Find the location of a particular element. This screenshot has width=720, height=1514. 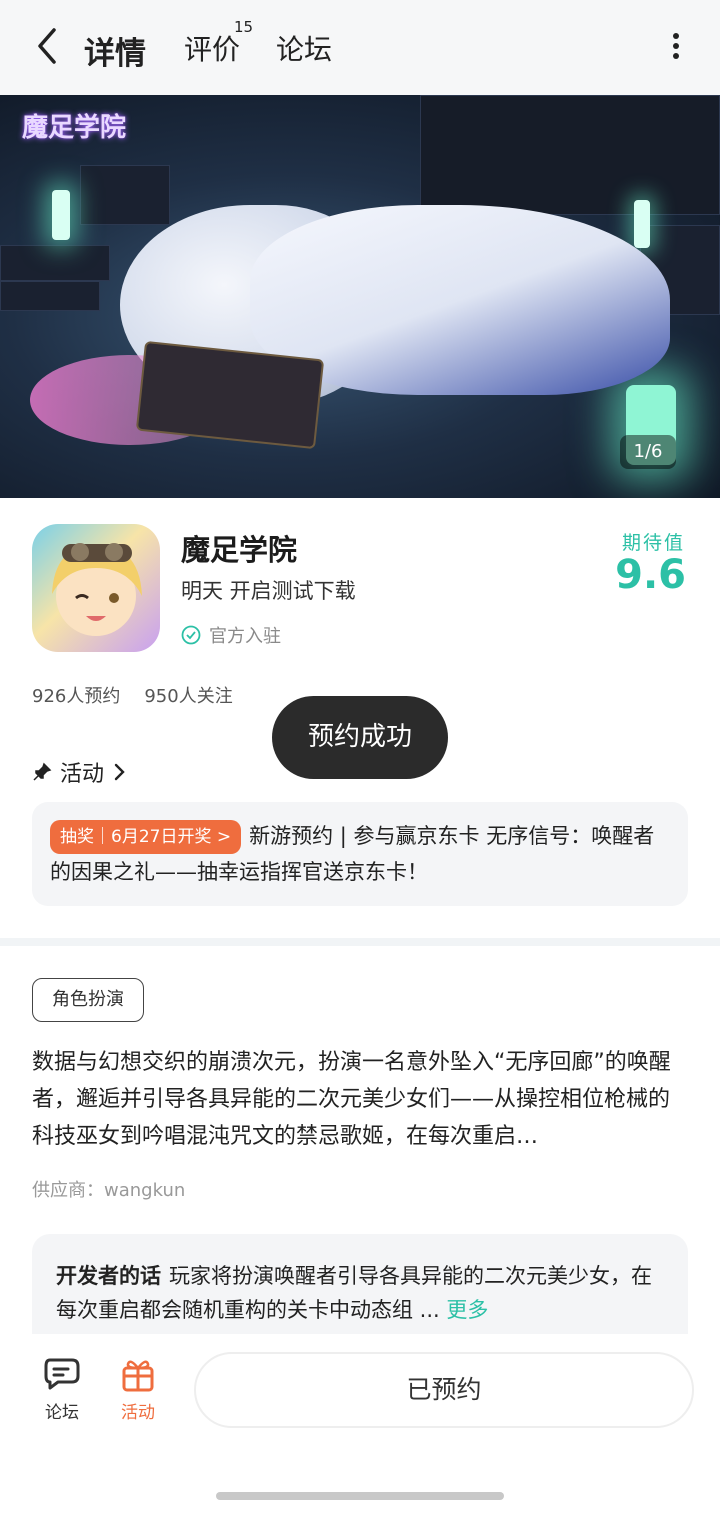

game-release-status: 明天 开启测试下载 is located at coordinates (268, 591).